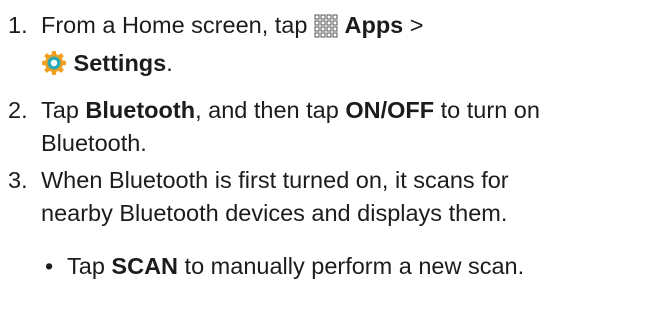 Image resolution: width=666 pixels, height=314 pixels. Describe the element at coordinates (18, 180) in the screenshot. I see `step-number: 3.` at that location.